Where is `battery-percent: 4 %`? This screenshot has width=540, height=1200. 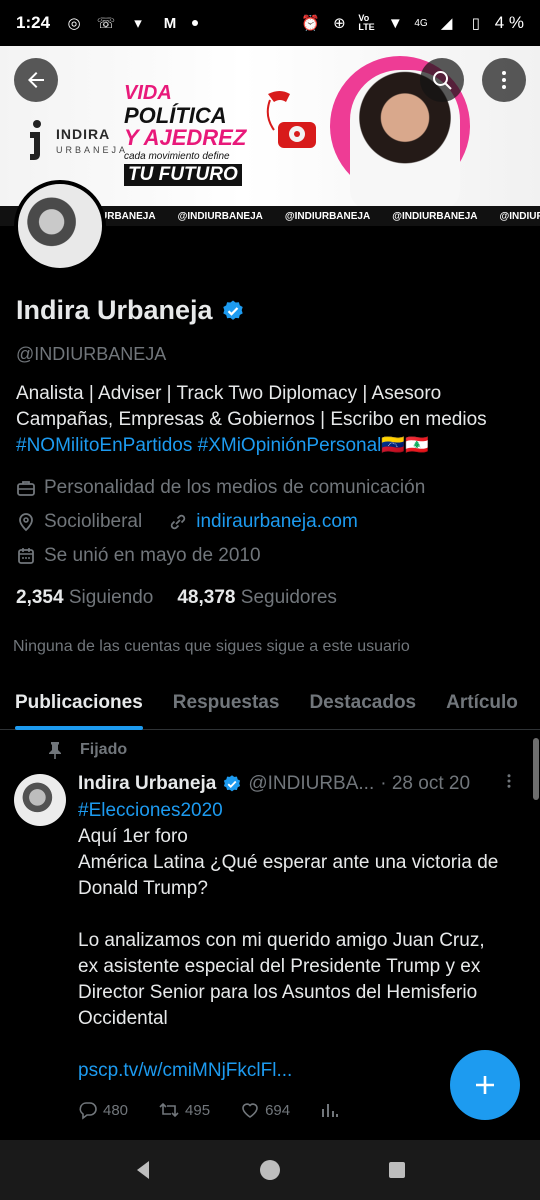 battery-percent: 4 % is located at coordinates (509, 22).